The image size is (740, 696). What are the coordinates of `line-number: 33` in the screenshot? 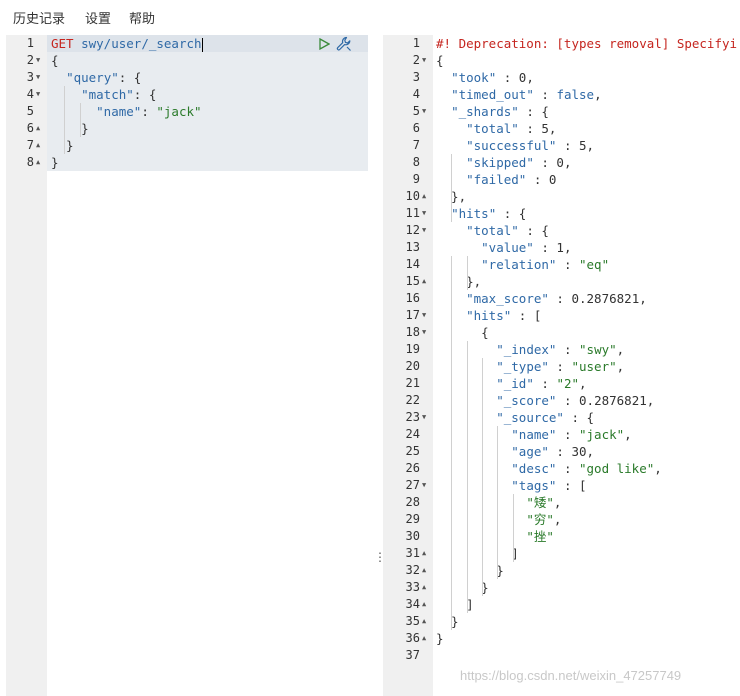 It's located at (412, 587).